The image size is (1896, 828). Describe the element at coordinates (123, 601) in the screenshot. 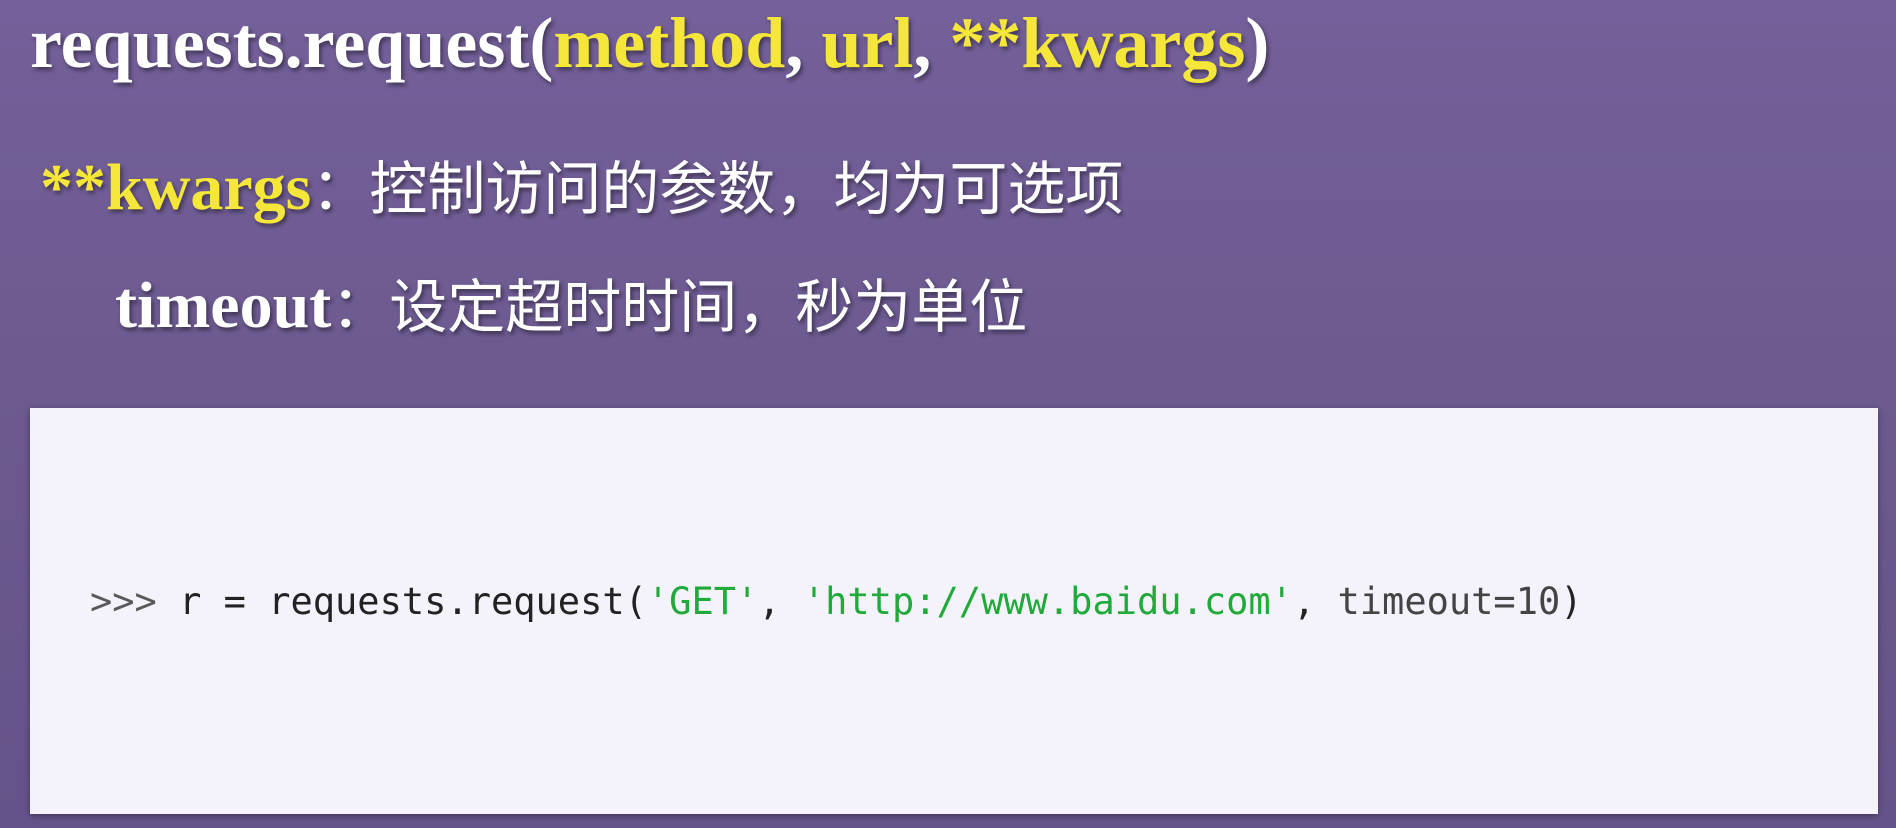

I see `code-prompt: >>>` at that location.